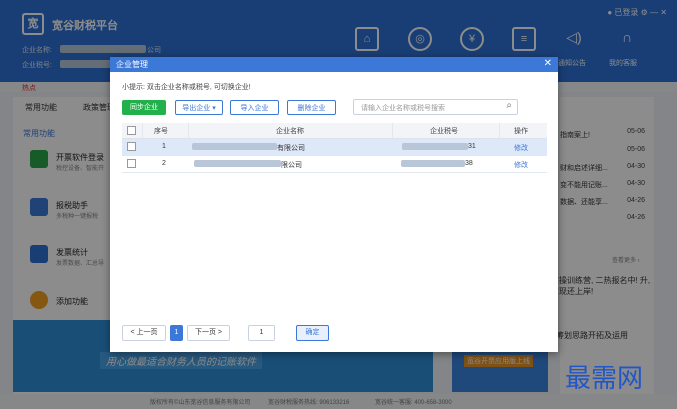 Image resolution: width=677 pixels, height=409 pixels. What do you see at coordinates (604, 379) in the screenshot?
I see `watermark: 最需网` at bounding box center [604, 379].